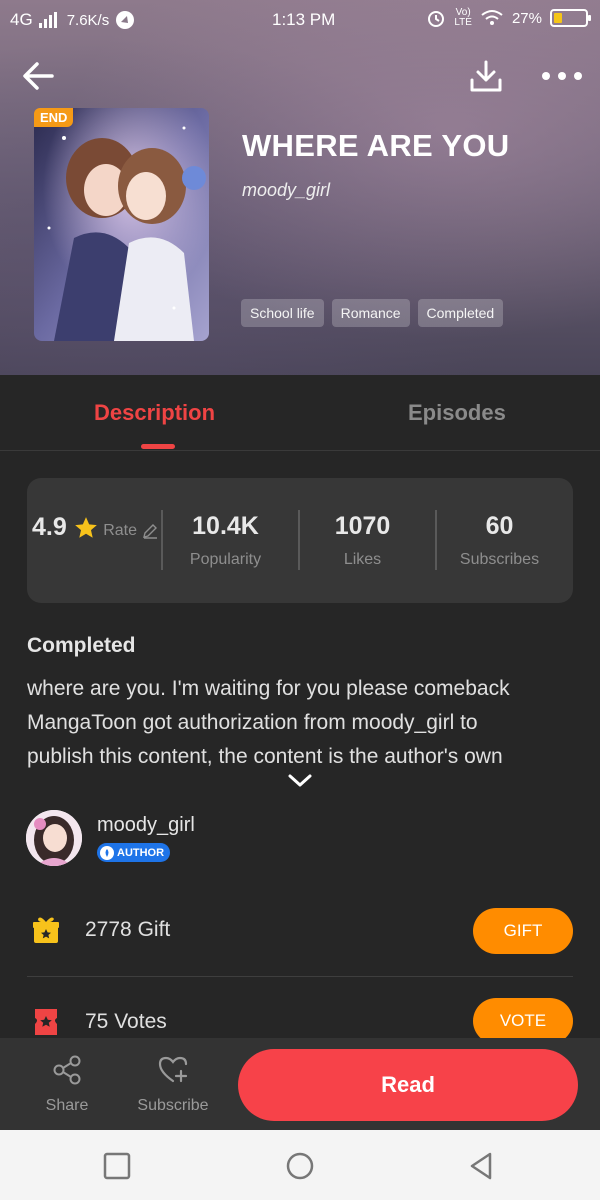 The image size is (600, 1200). Describe the element at coordinates (282, 313) in the screenshot. I see `tag-school-life: School life` at that location.